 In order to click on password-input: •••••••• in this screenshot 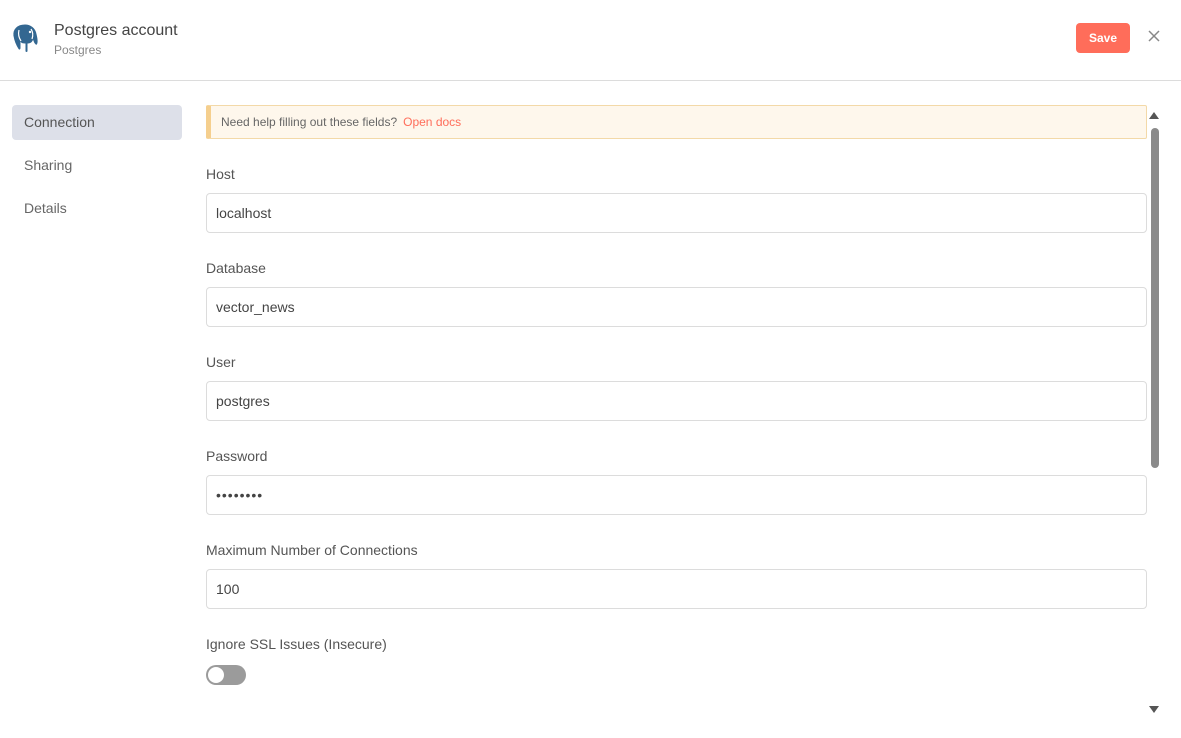, I will do `click(676, 495)`.